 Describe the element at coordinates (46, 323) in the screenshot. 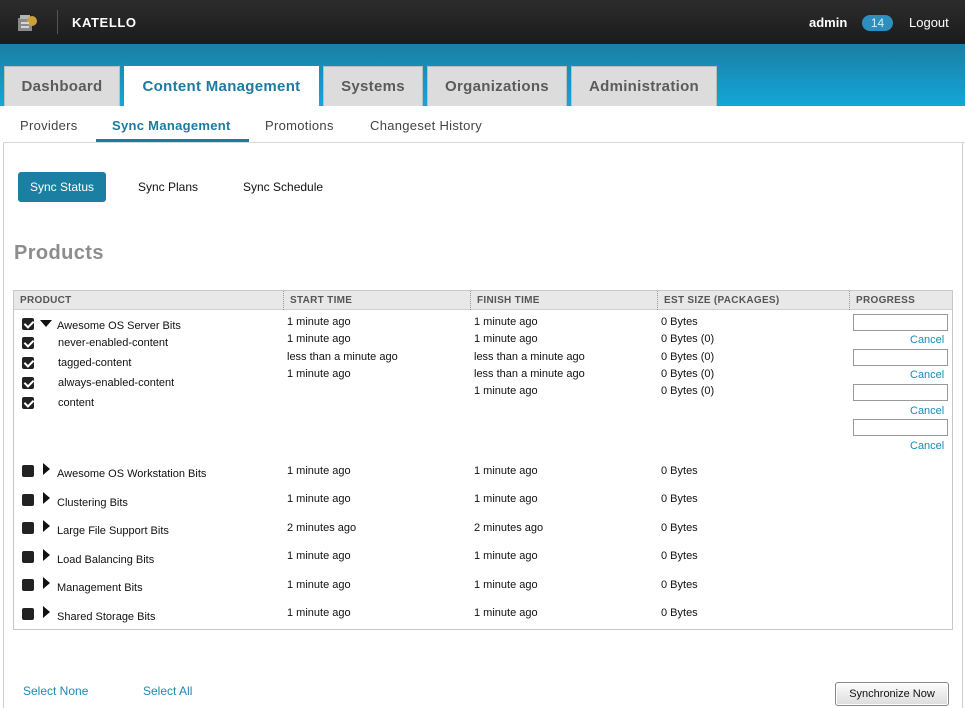

I see `collapse-arrow-icon` at that location.